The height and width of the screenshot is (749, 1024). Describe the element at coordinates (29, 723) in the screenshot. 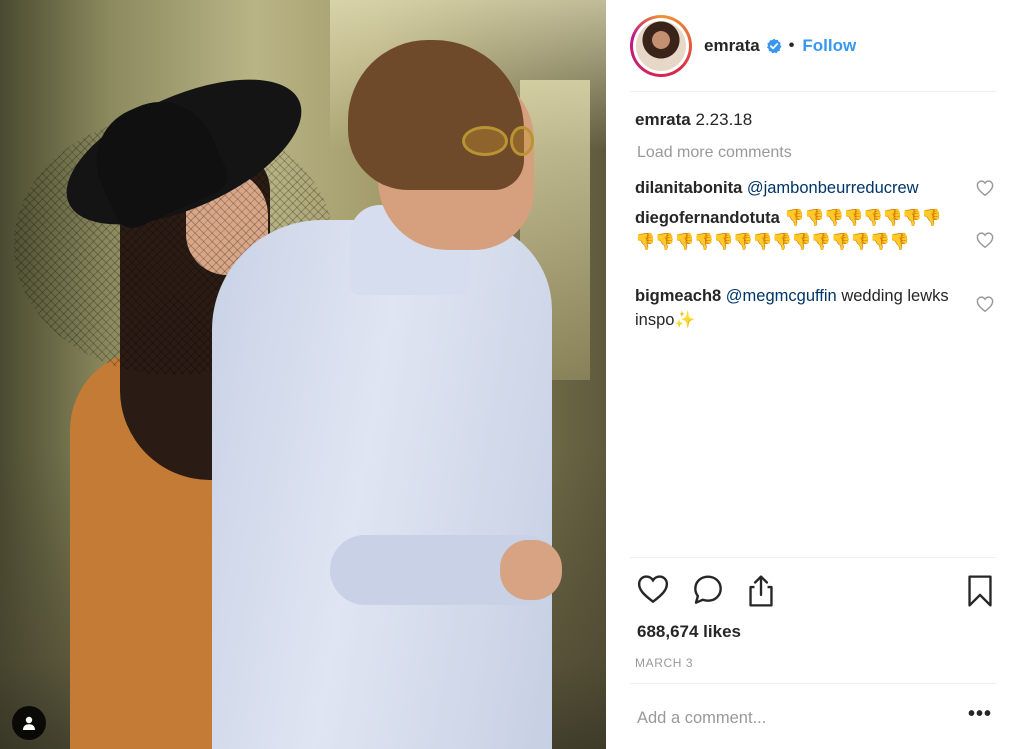

I see `person-tag-icon` at that location.